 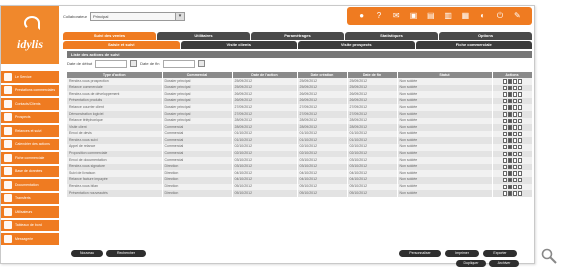 I want to click on tab-saisie-suivi: Saisie et suivi, so click(x=121, y=45).